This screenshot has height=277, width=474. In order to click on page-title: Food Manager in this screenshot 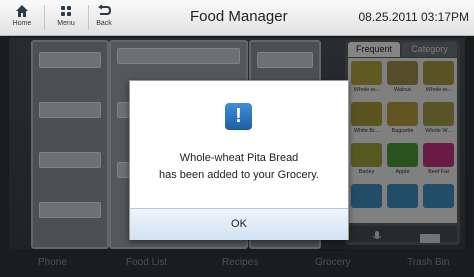, I will do `click(239, 16)`.